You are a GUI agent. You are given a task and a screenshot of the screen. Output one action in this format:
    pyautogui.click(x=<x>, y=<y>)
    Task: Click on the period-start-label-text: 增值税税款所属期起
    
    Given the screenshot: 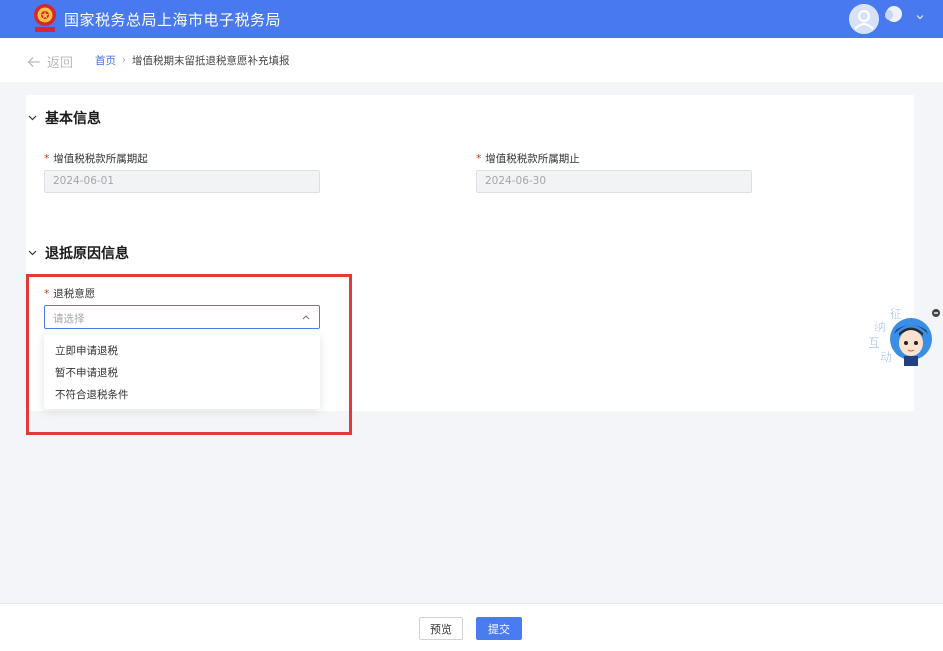 What is the action you would take?
    pyautogui.click(x=100, y=159)
    